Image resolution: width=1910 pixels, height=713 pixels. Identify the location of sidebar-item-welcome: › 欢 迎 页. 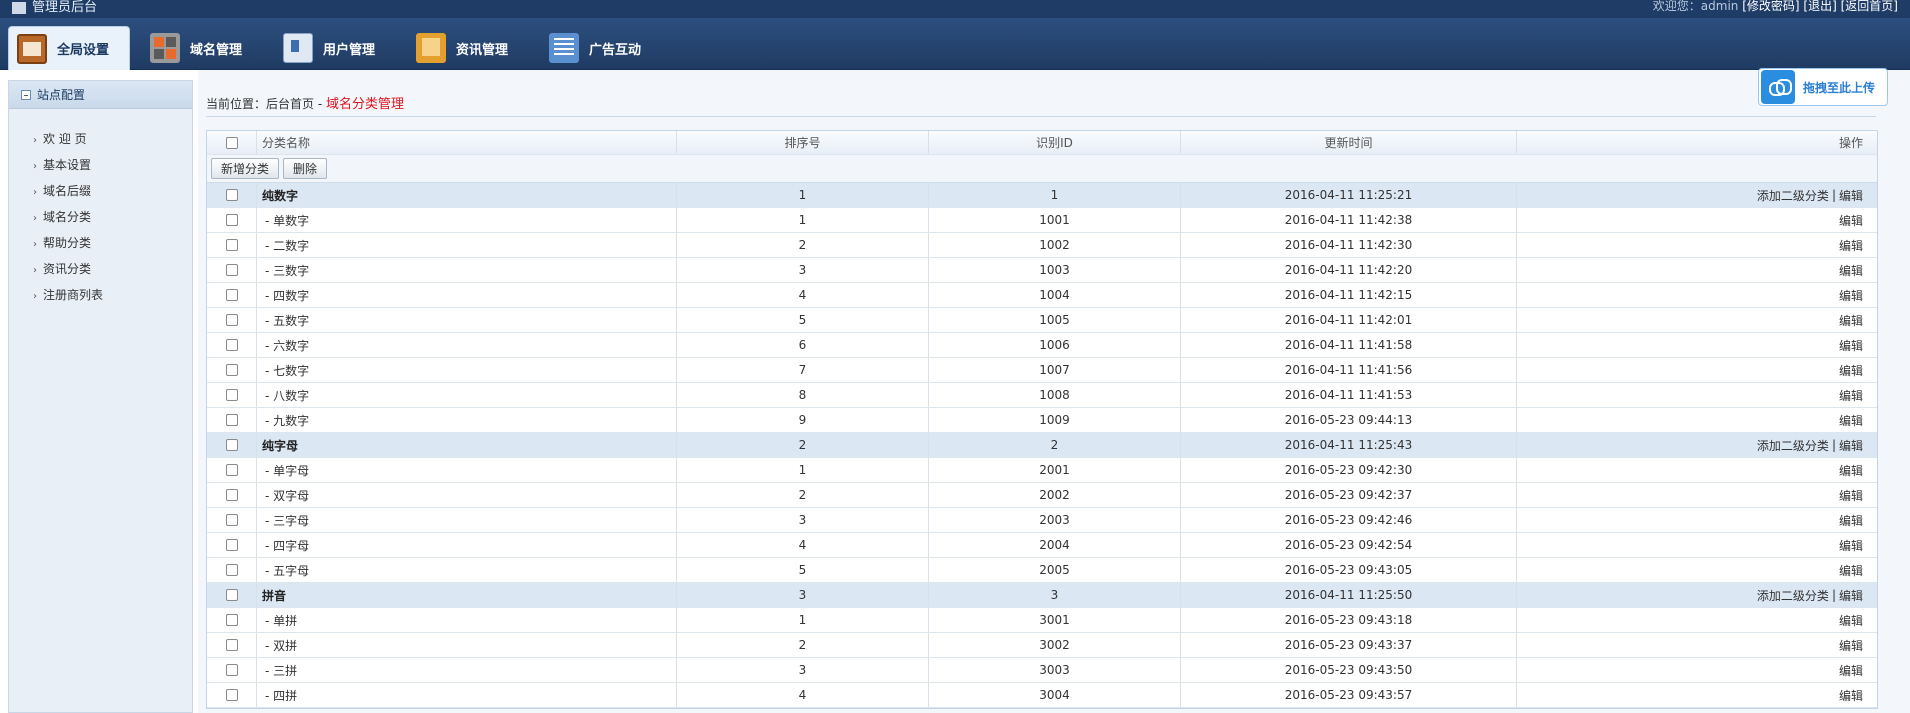
(100, 139).